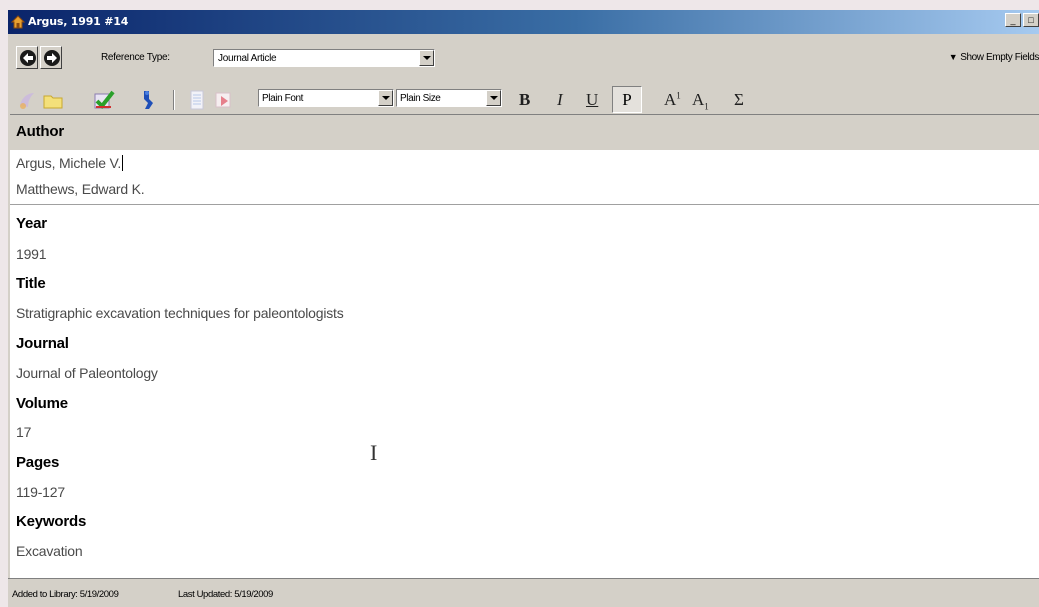  Describe the element at coordinates (678, 95) in the screenshot. I see `superscript-mark: 1` at that location.